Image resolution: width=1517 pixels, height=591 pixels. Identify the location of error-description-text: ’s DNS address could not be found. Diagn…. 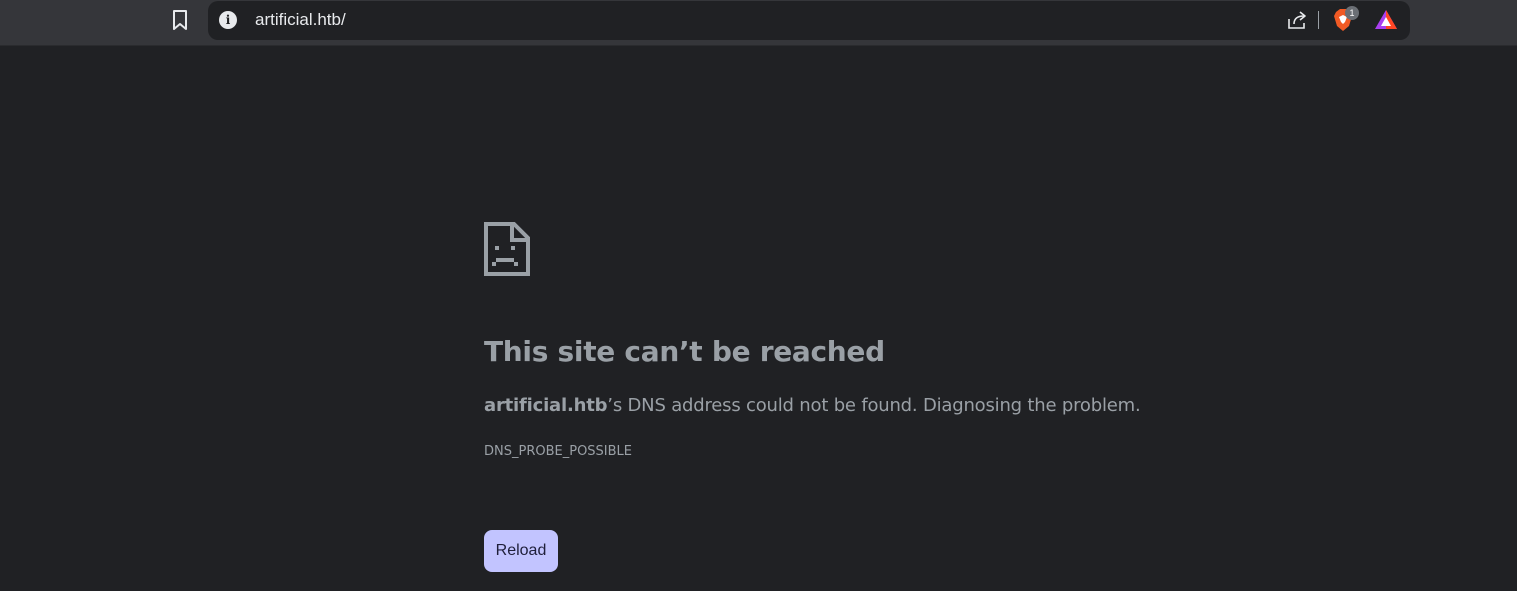
(874, 405).